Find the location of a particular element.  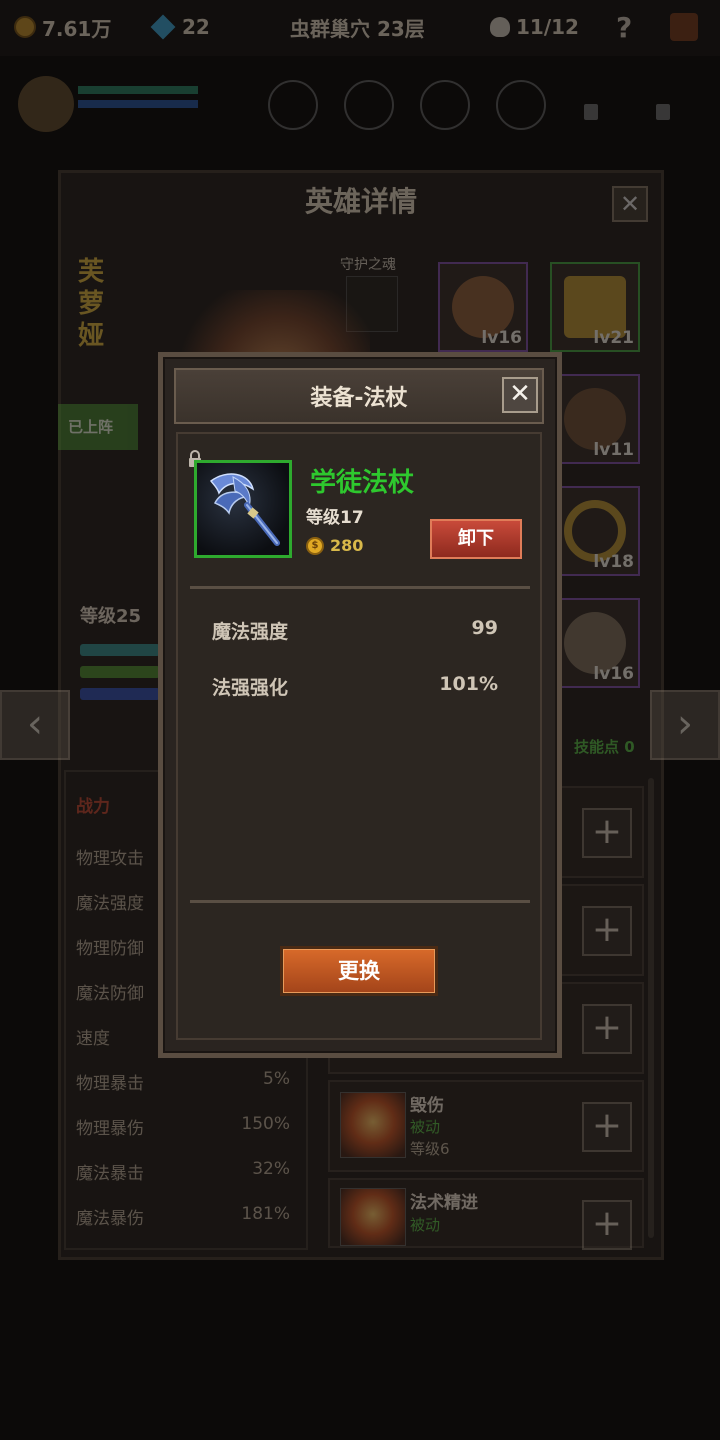

previous-hero-button: ‹ is located at coordinates (35, 725).